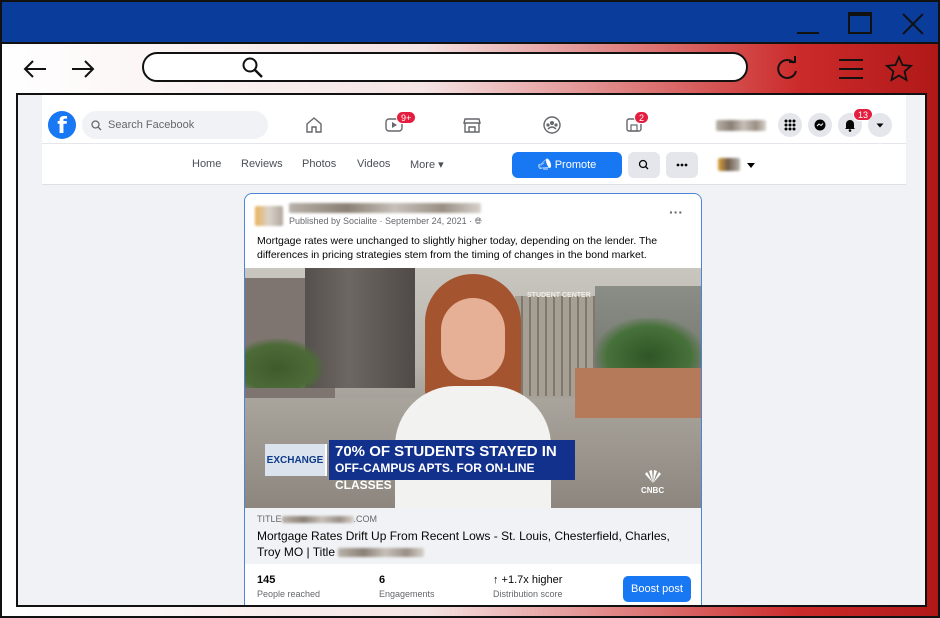 The height and width of the screenshot is (618, 940). I want to click on link-domain: TITLE .COM, so click(474, 519).